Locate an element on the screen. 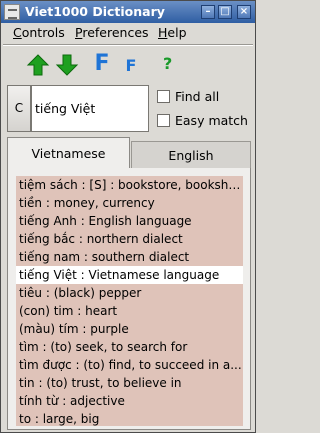 This screenshot has width=320, height=433. title-bar: Viet1000 Dictionary – □ × is located at coordinates (128, 12).